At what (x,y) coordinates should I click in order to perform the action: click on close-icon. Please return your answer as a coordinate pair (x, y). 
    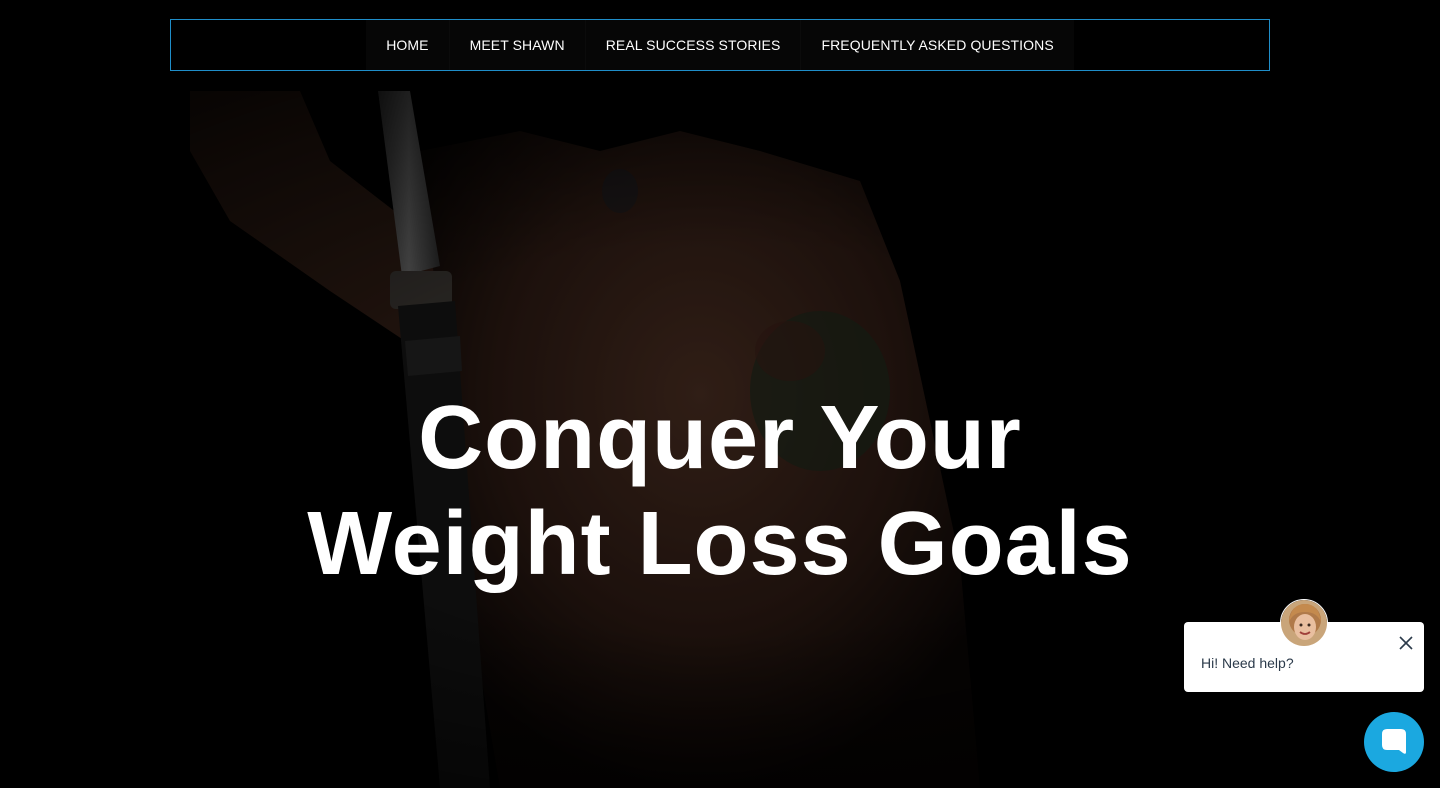
    Looking at the image, I should click on (1406, 643).